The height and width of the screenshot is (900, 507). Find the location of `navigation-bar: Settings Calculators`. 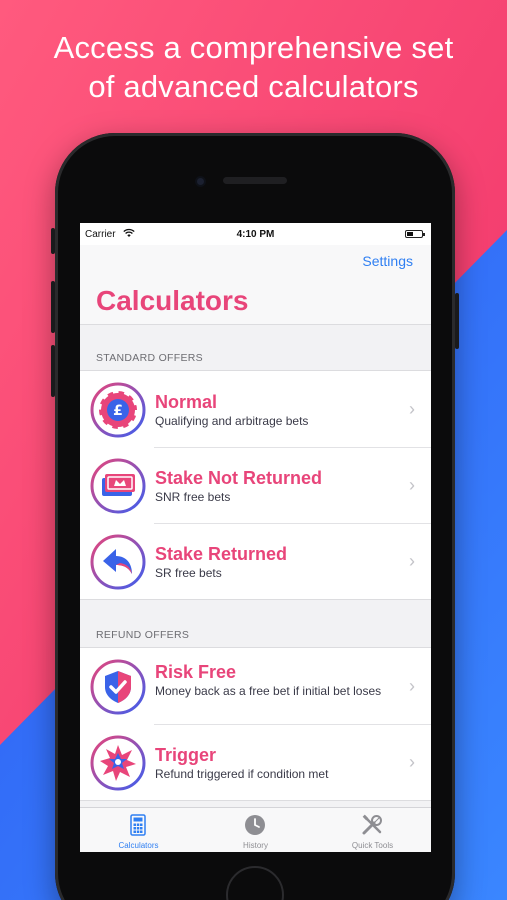

navigation-bar: Settings Calculators is located at coordinates (255, 285).